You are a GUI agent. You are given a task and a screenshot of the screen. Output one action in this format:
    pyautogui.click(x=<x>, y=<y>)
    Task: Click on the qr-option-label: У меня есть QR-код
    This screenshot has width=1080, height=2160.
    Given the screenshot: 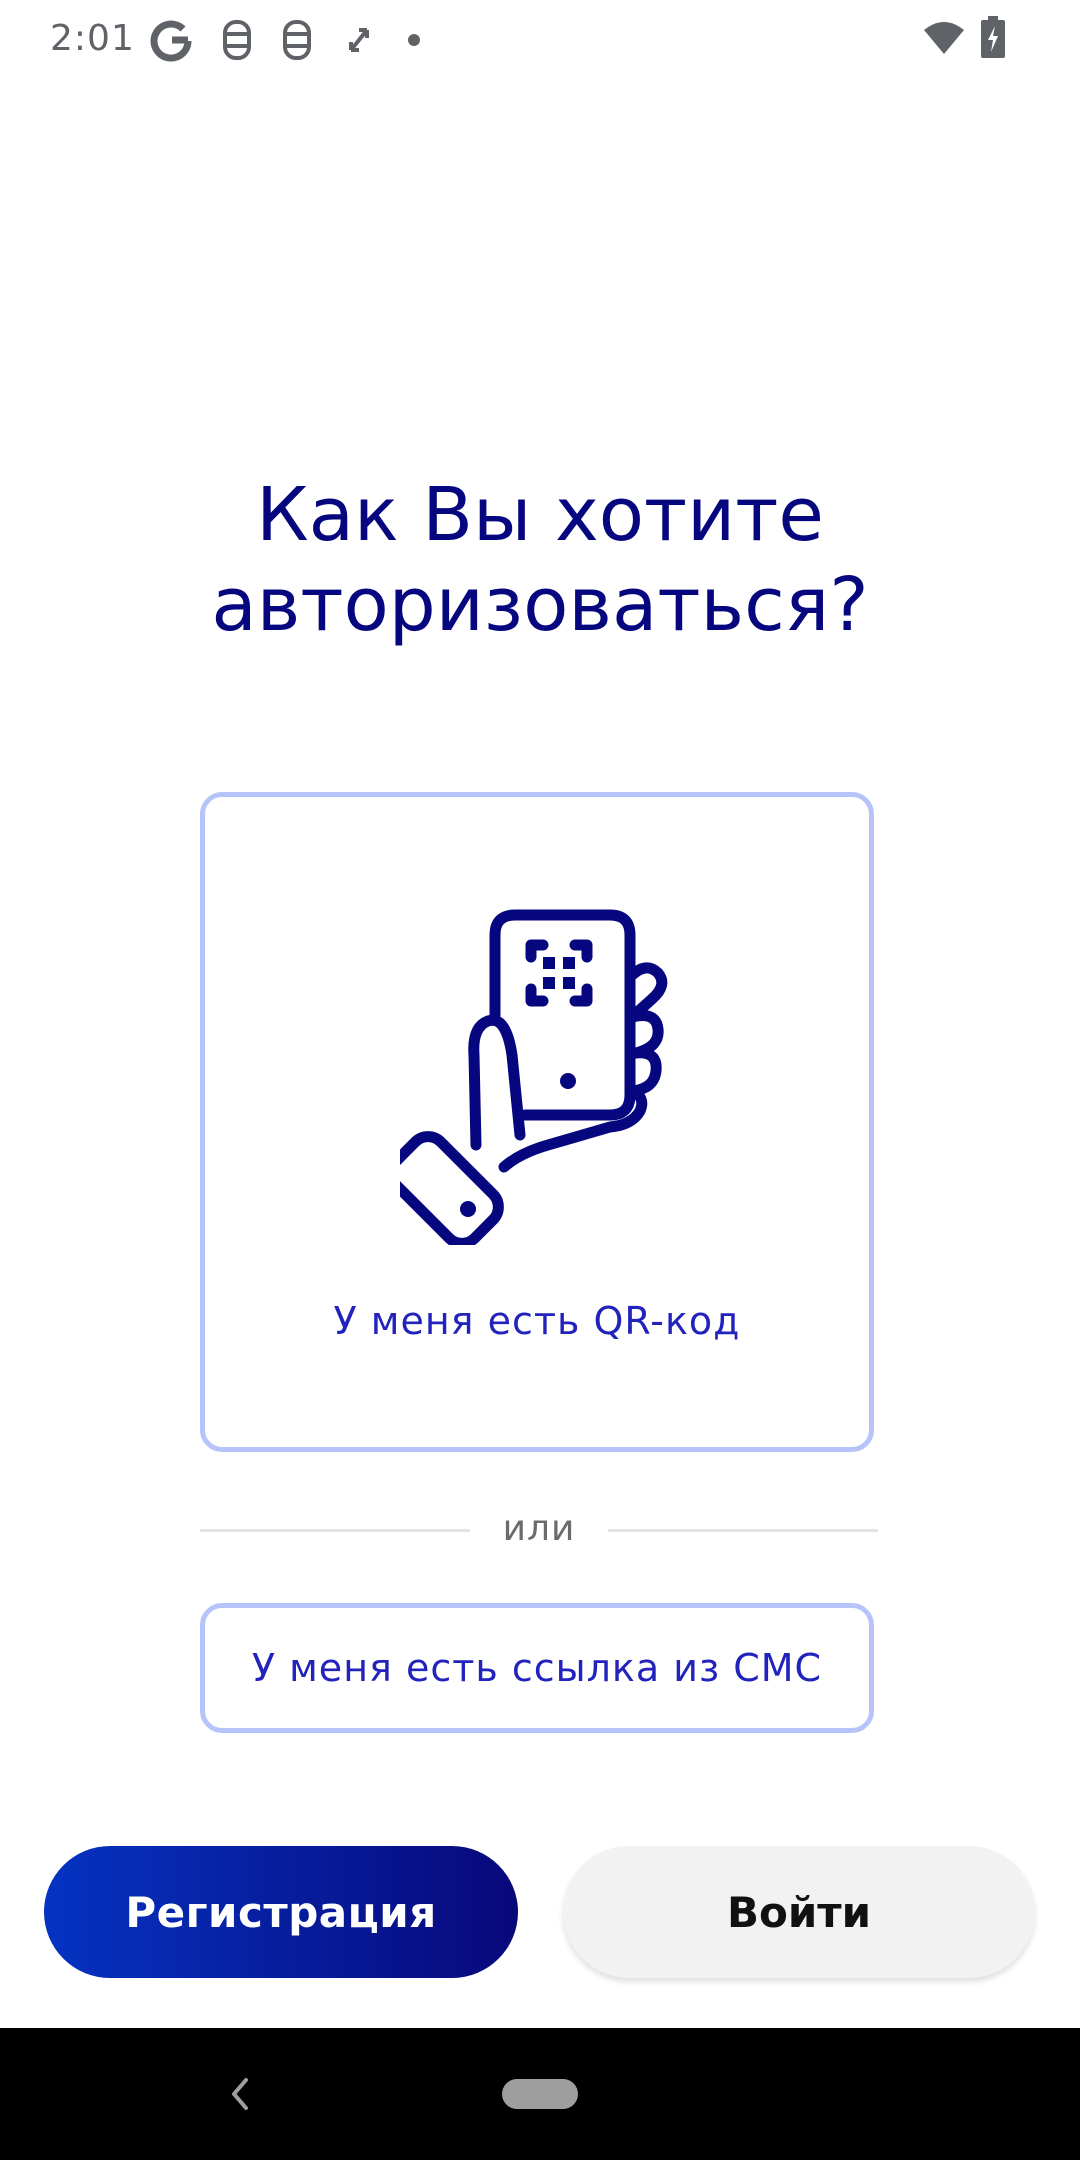 What is the action you would take?
    pyautogui.click(x=537, y=1321)
    